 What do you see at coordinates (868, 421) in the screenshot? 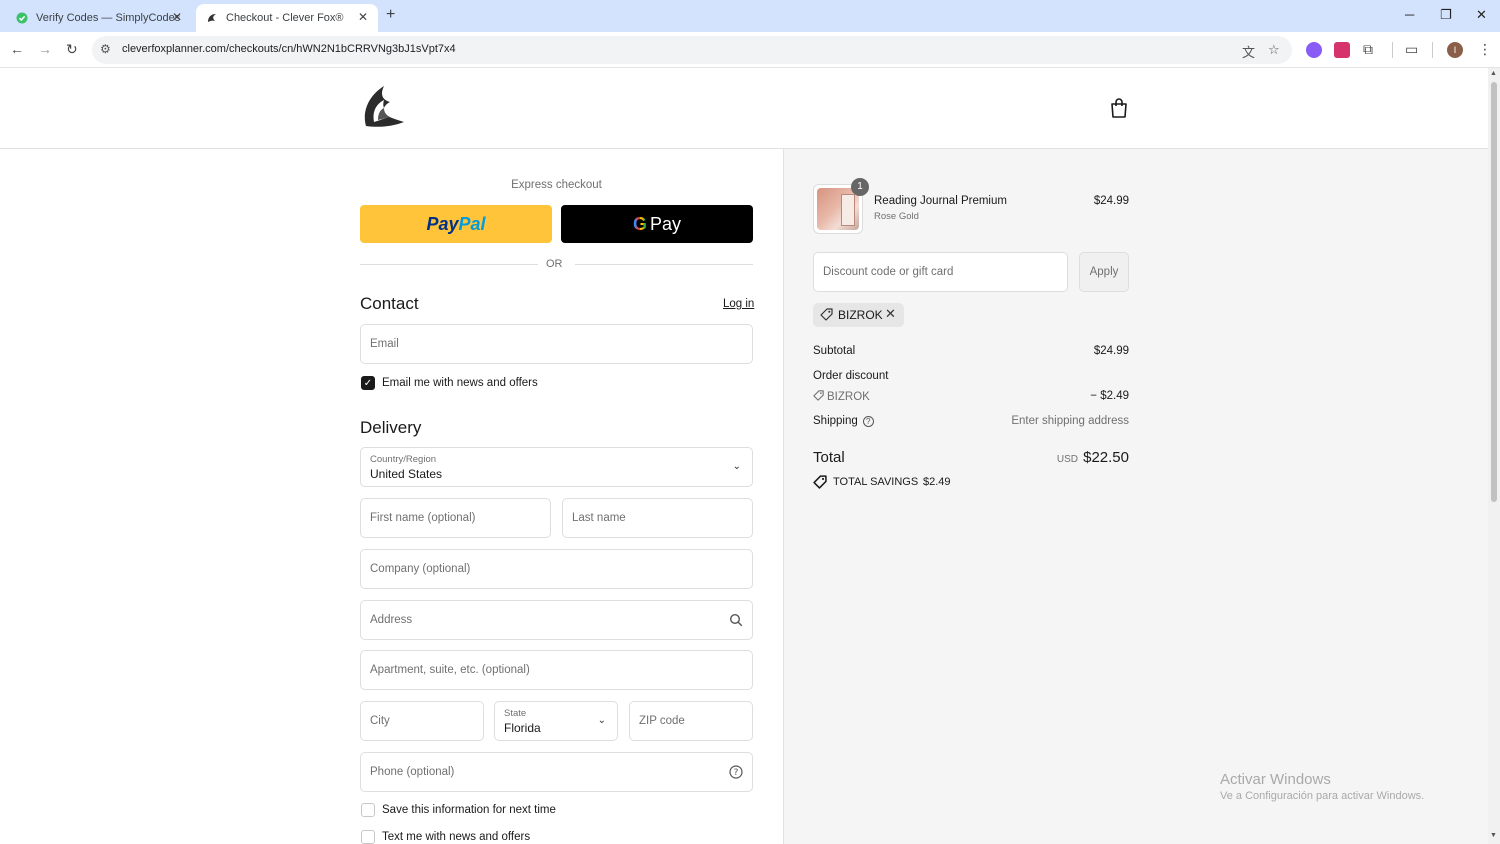
I see `shipping-help-icon: ?` at bounding box center [868, 421].